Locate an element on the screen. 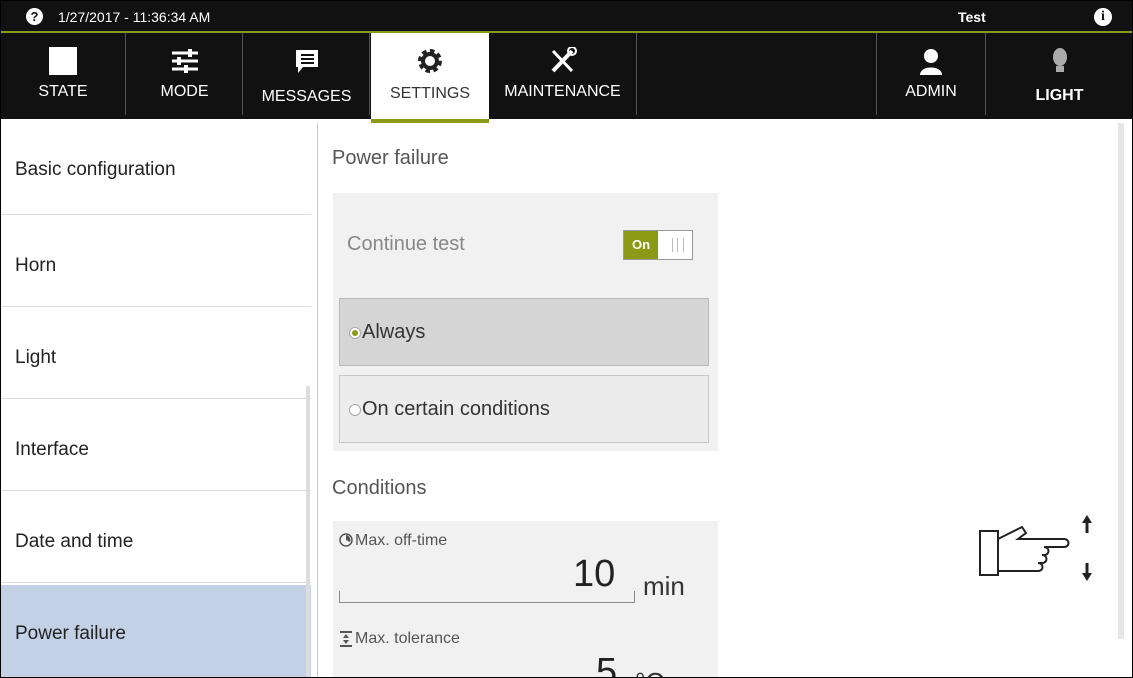 This screenshot has width=1133, height=678. max-tolerance-unit: °C is located at coordinates (649, 672).